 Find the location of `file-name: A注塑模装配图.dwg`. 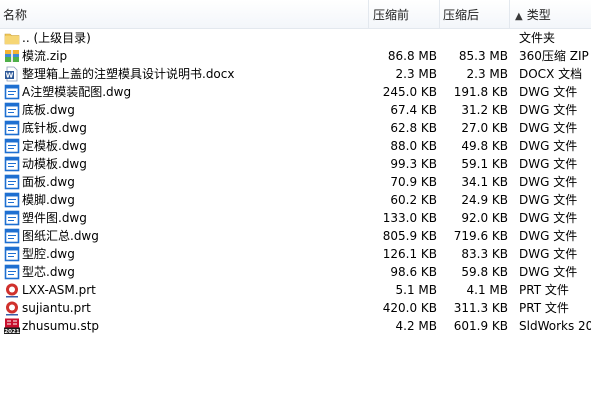

file-name: A注塑模装配图.dwg is located at coordinates (77, 92).